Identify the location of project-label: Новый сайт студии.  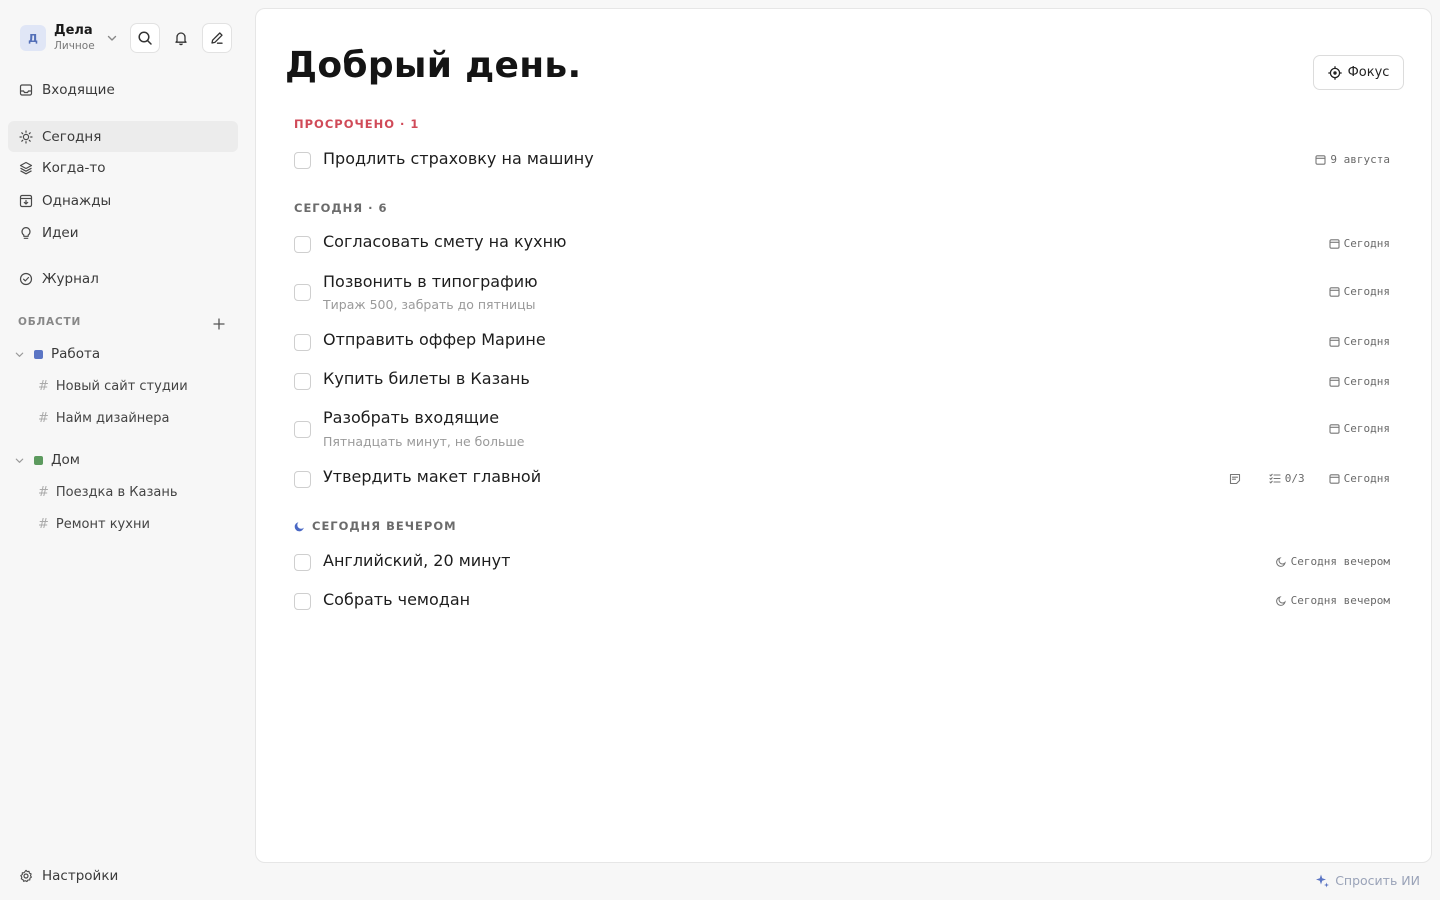
(121, 386).